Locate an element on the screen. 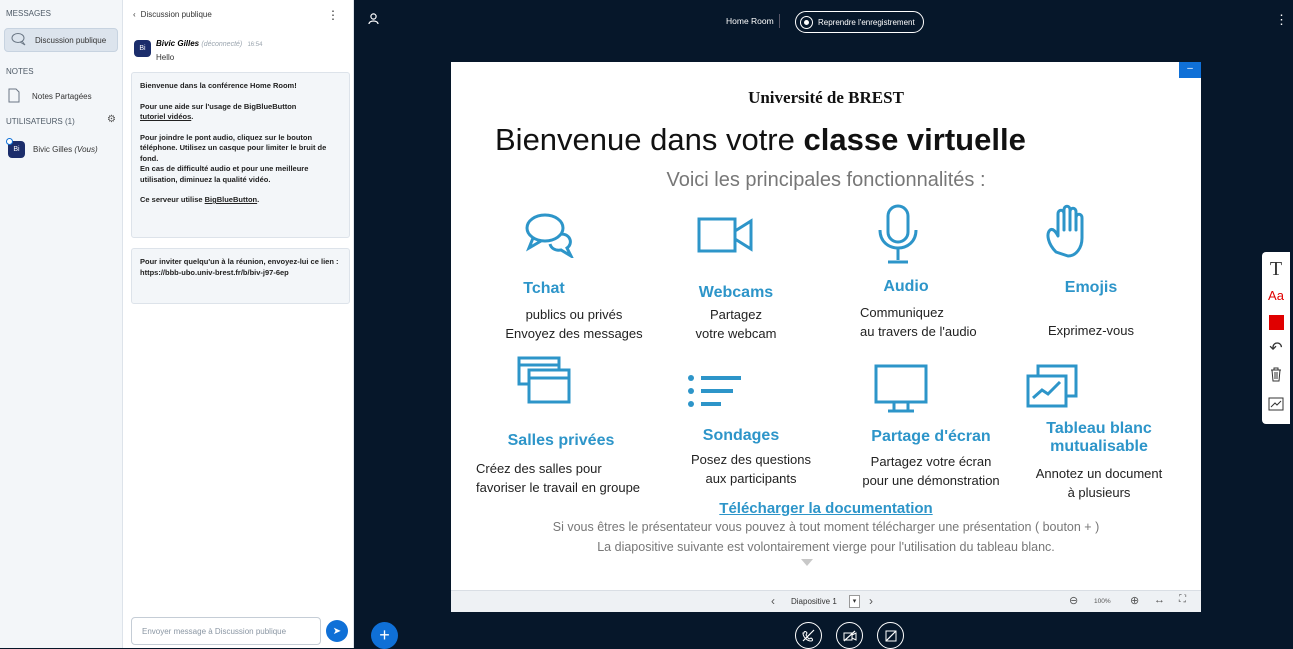 The height and width of the screenshot is (649, 1293). feature-text-emojis: Exprimez-vous is located at coordinates (1091, 330).